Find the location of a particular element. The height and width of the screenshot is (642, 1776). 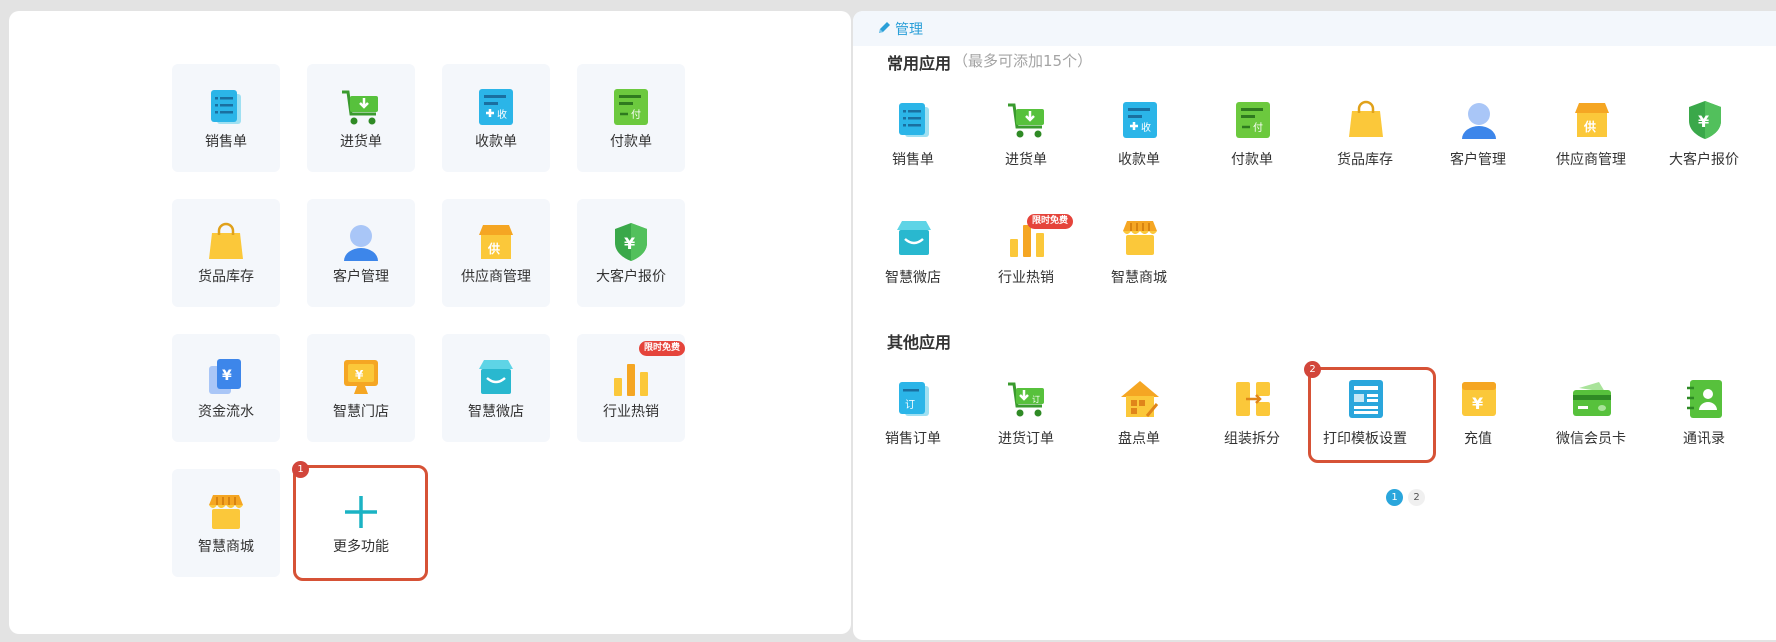

common-apps-hint: （最多可添加15个） is located at coordinates (1023, 61).